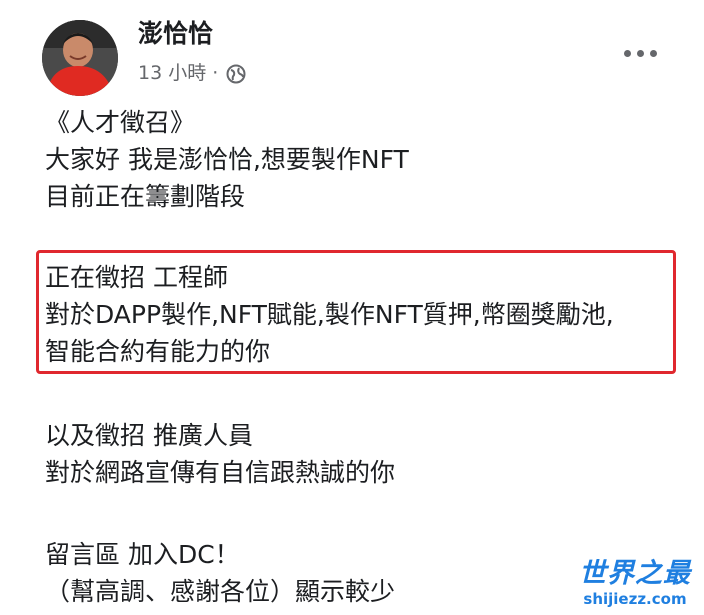  Describe the element at coordinates (227, 159) in the screenshot. I see `post-line: 大家好 我是澎恰恰,想要製作NFT` at that location.